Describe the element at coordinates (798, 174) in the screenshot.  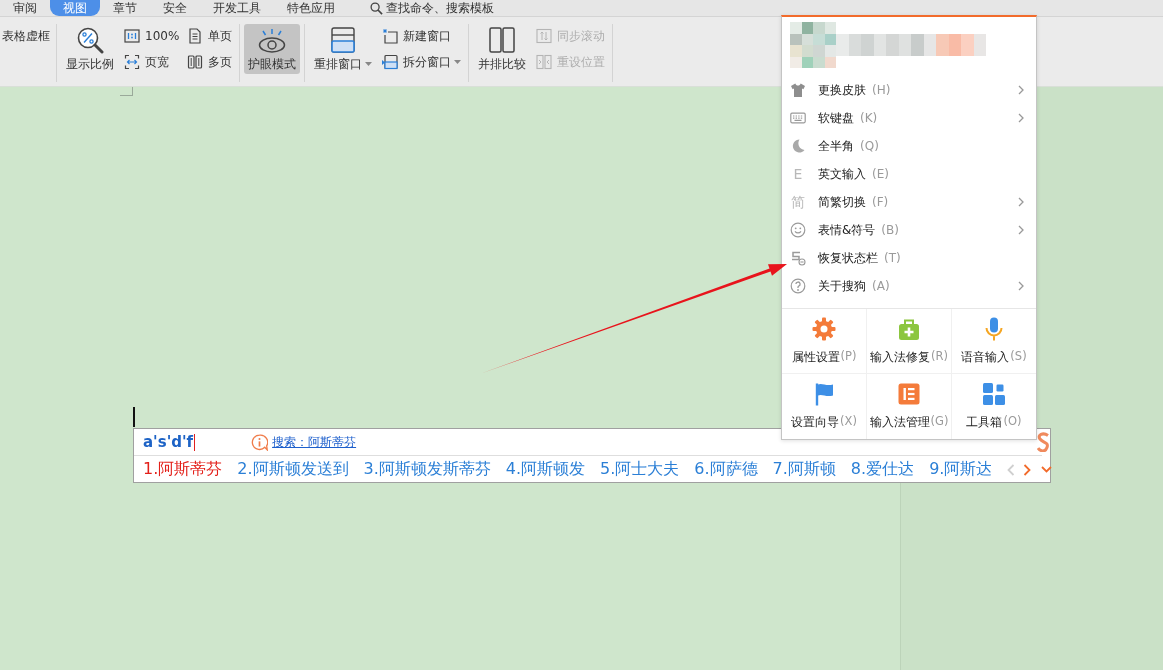
I see `character-icon: E` at that location.